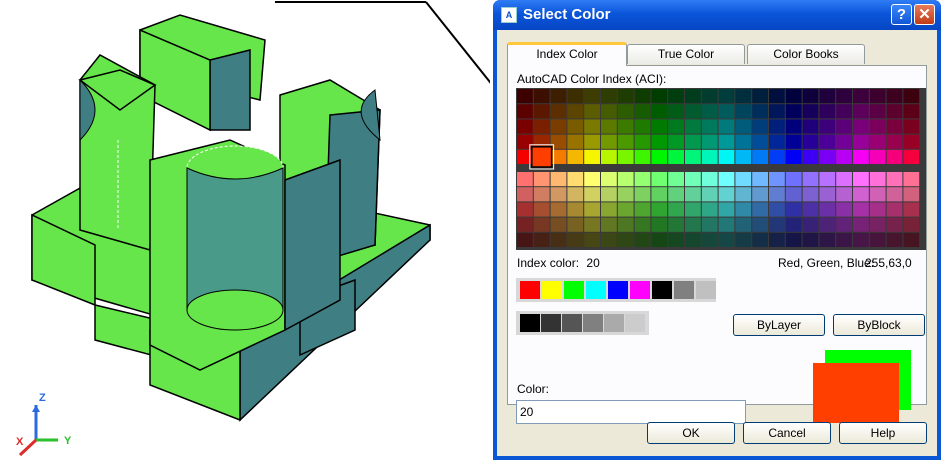 The width and height of the screenshot is (948, 466). What do you see at coordinates (567, 54) in the screenshot?
I see `tab-index-color: Index Color` at bounding box center [567, 54].